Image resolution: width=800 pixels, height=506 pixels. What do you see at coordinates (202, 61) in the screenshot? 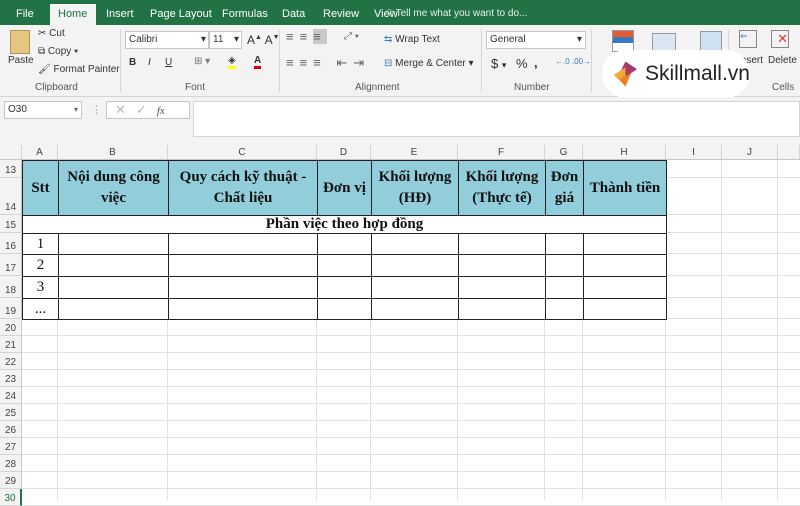
I see `borders-icon: ⊞ ▾` at bounding box center [202, 61].